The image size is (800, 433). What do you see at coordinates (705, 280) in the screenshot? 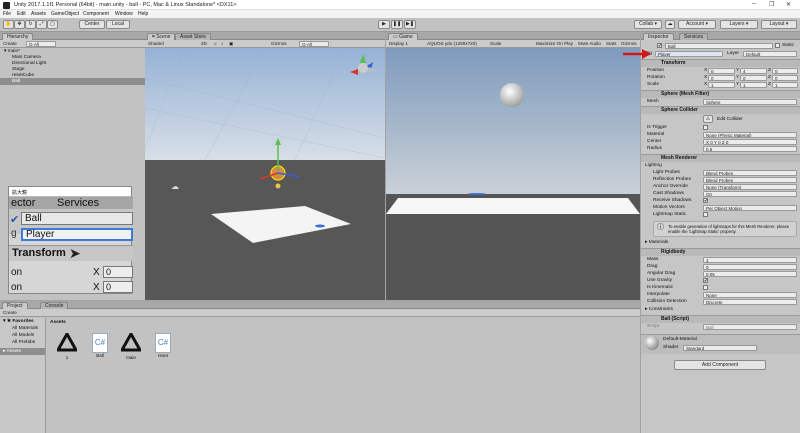
I see `use-gravity-checkbox: ✔` at bounding box center [705, 280].